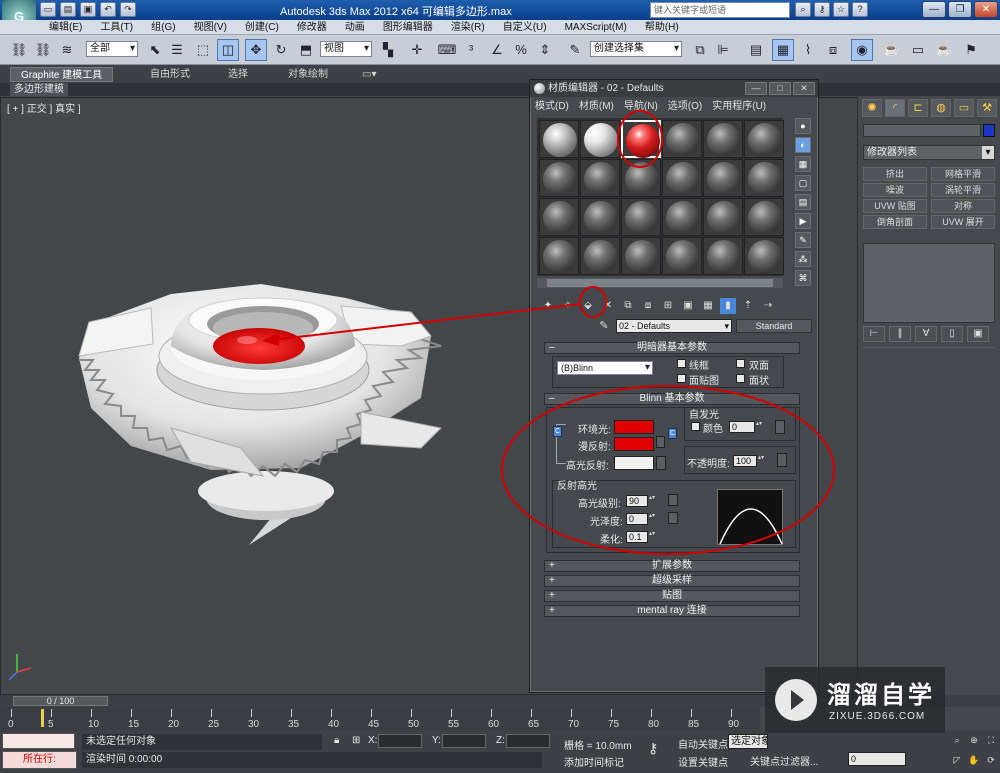  Describe the element at coordinates (803, 202) in the screenshot. I see `video-color-check-icon: ▤` at that location.